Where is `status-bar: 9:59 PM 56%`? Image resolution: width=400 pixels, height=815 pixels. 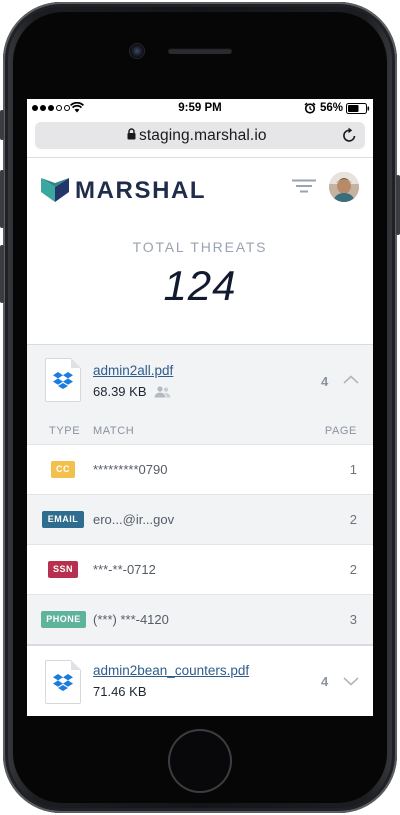 status-bar: 9:59 PM 56% is located at coordinates (200, 109).